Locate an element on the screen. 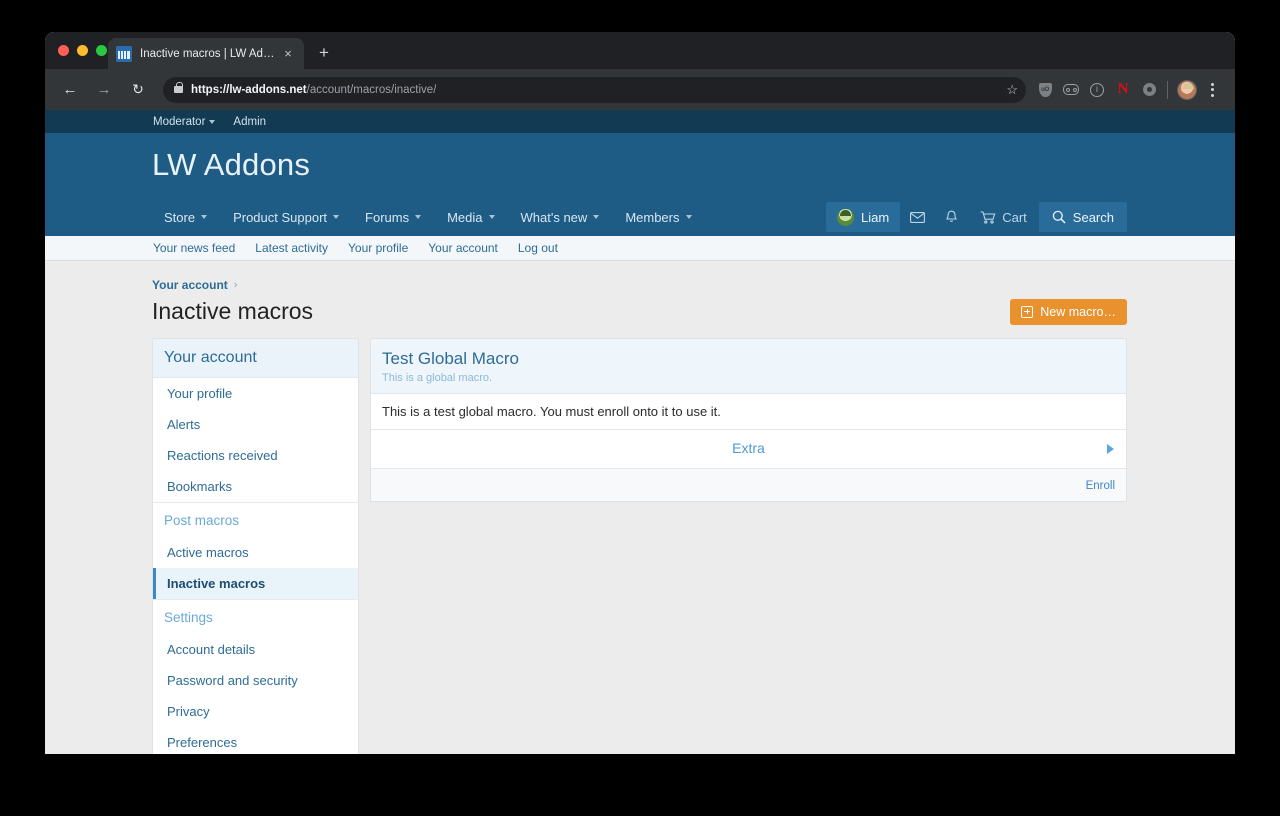 The image size is (1280, 816). envelope-glyph is located at coordinates (917, 217).